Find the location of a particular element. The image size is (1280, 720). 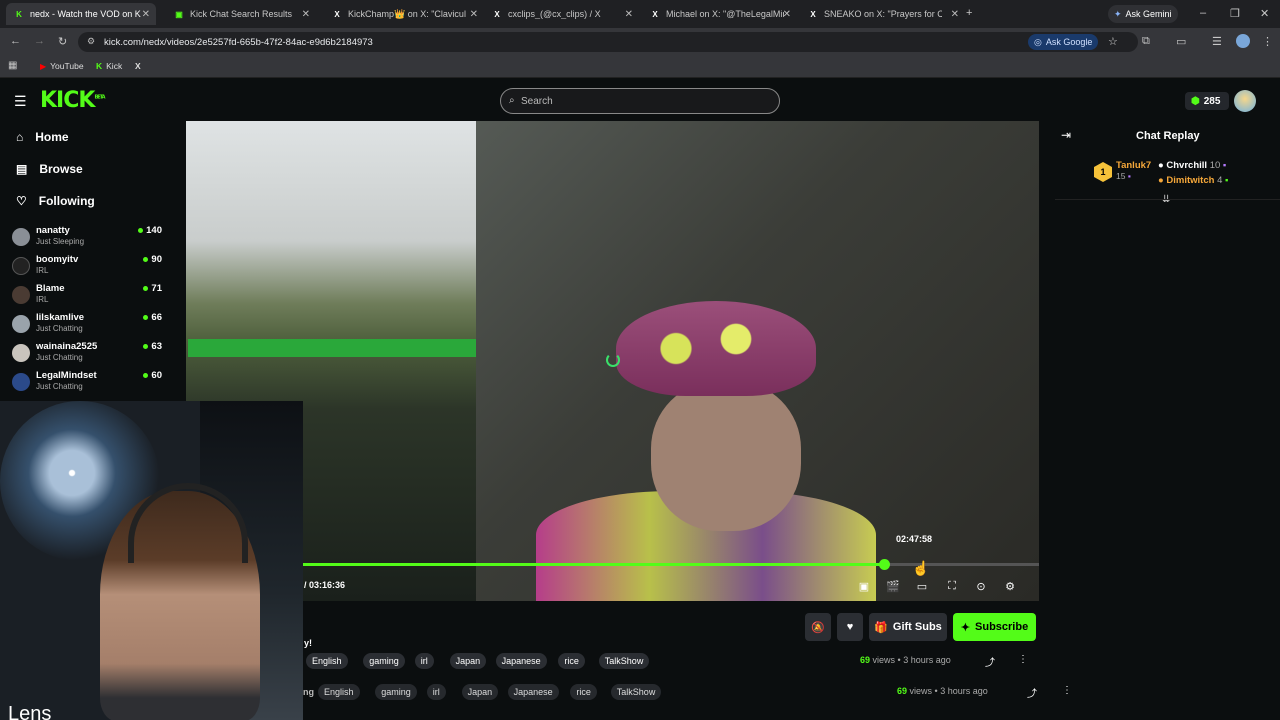

followed-channel: LegalMindset Just Chatting 60 is located at coordinates (87, 383).